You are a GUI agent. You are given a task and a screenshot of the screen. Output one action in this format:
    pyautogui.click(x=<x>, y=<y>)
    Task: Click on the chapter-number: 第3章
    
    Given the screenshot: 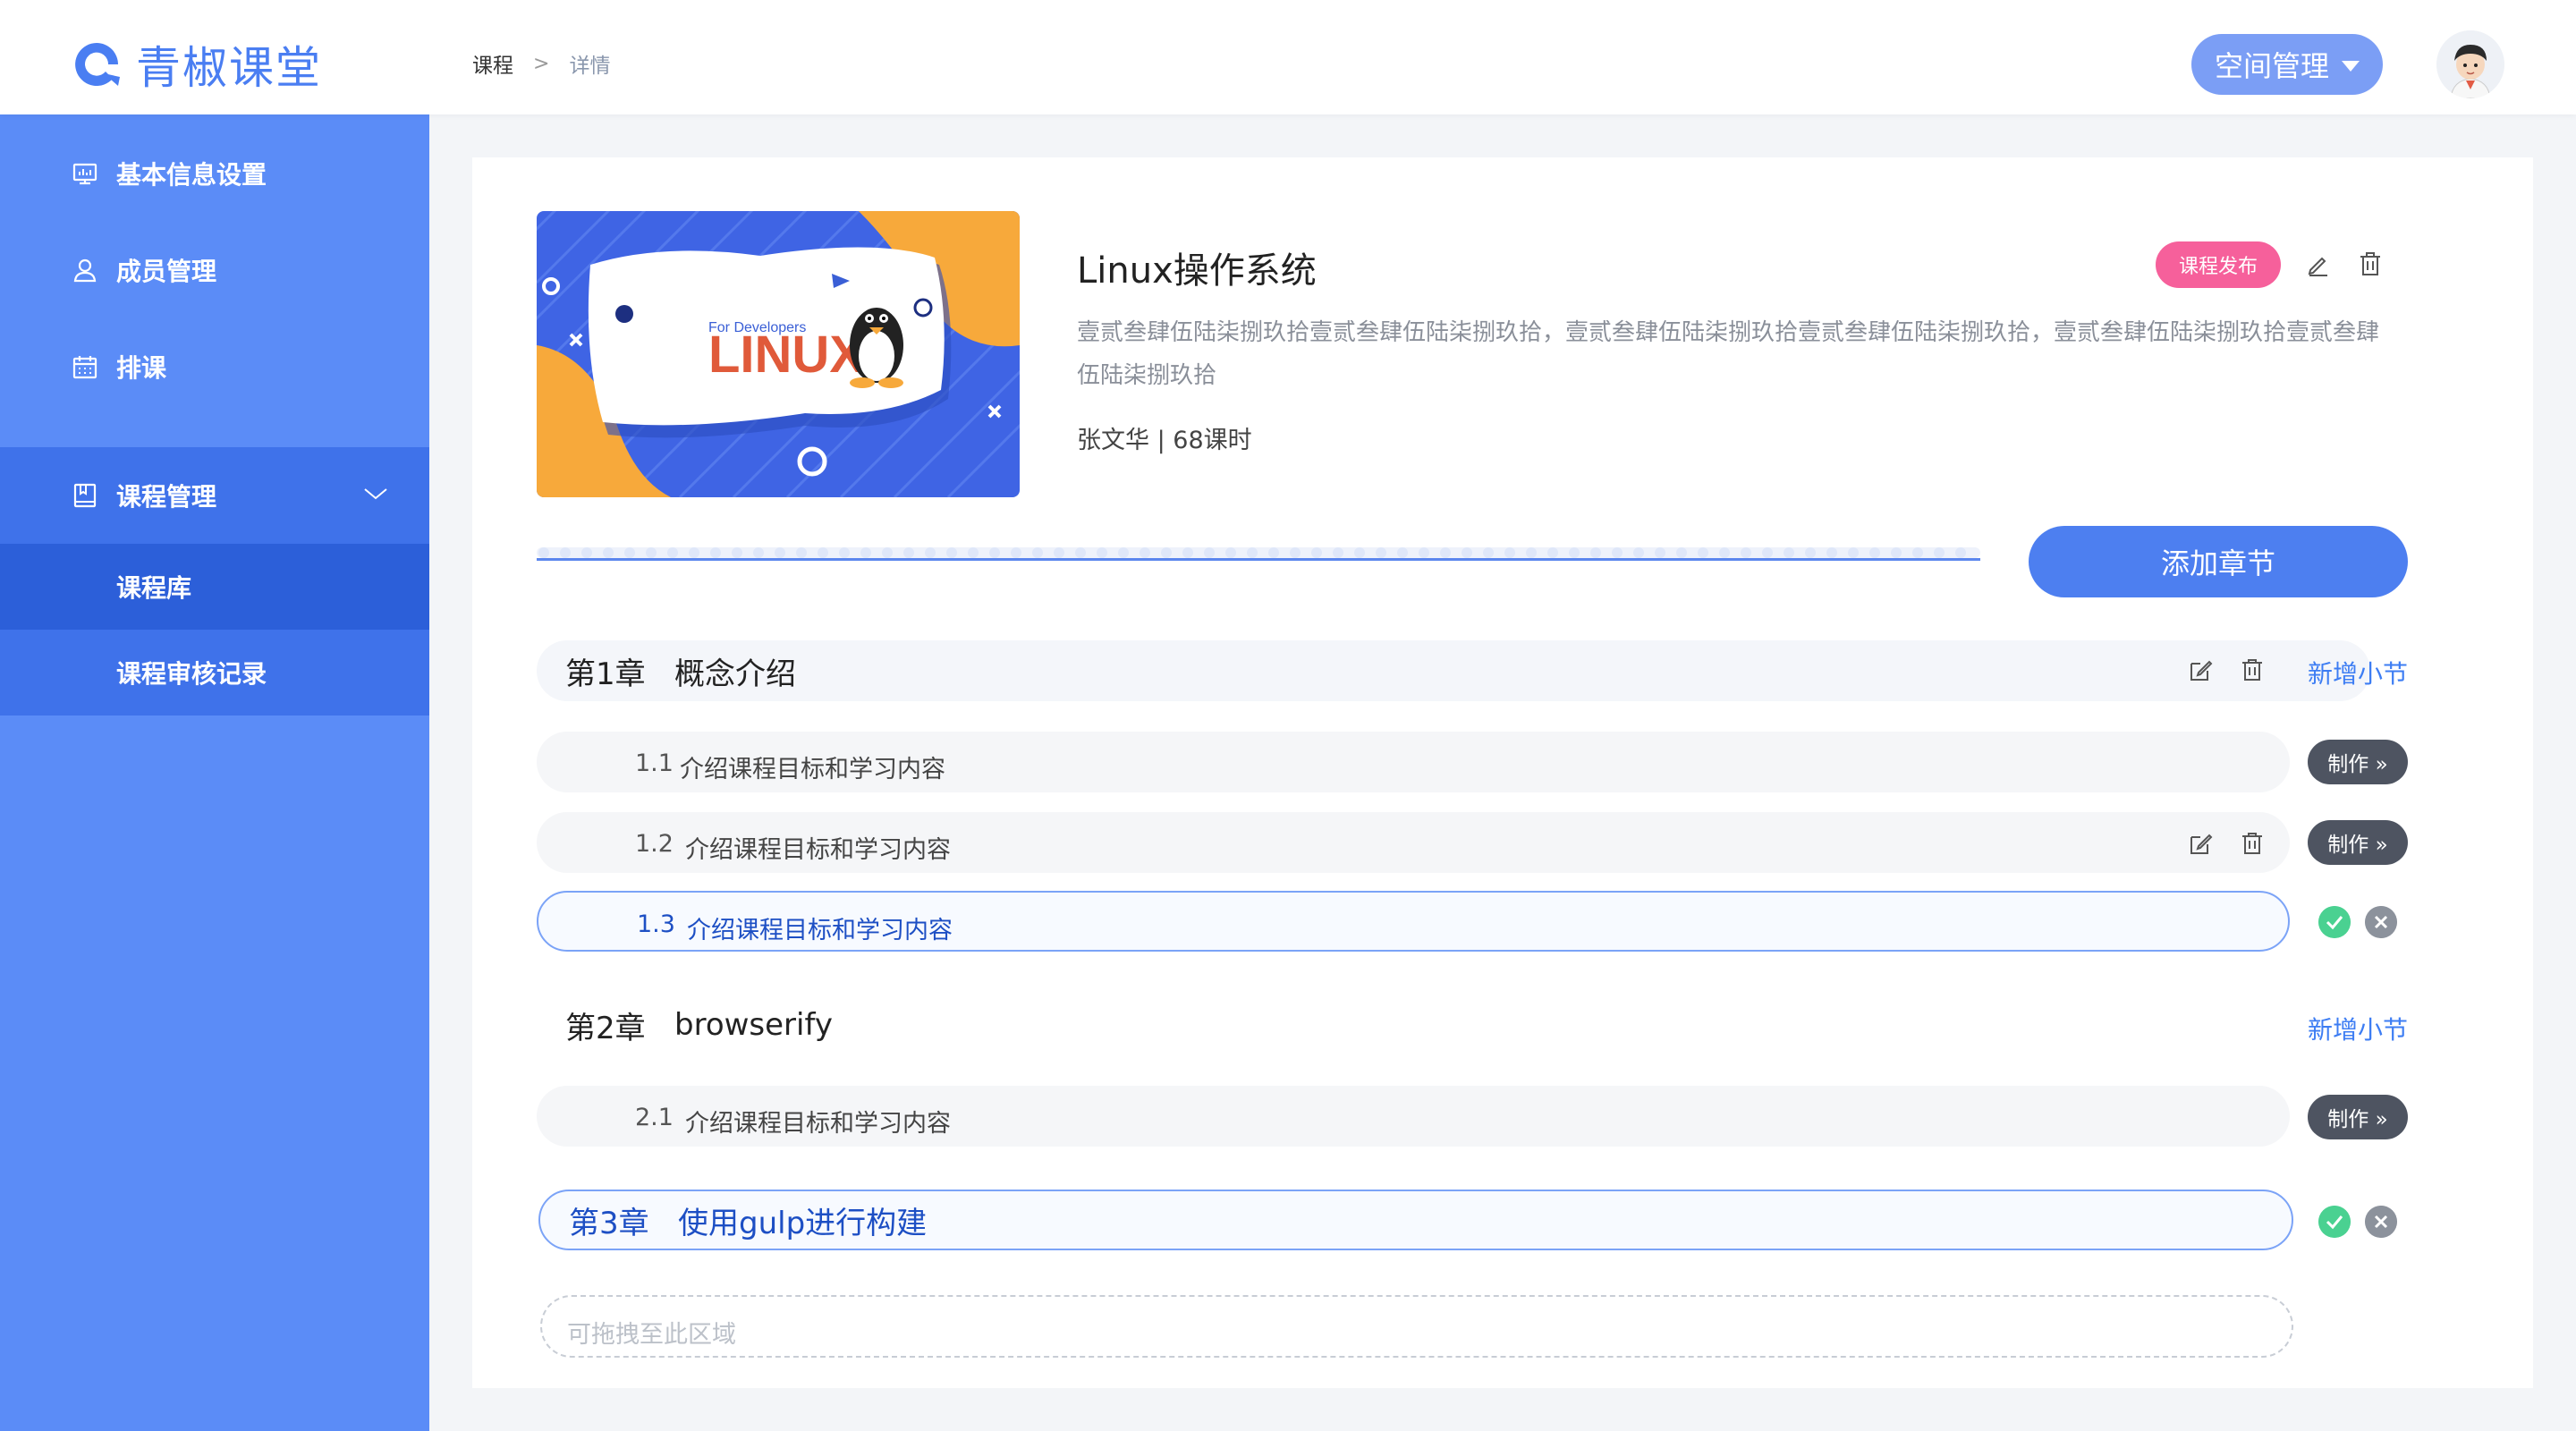 What is the action you would take?
    pyautogui.click(x=609, y=1223)
    